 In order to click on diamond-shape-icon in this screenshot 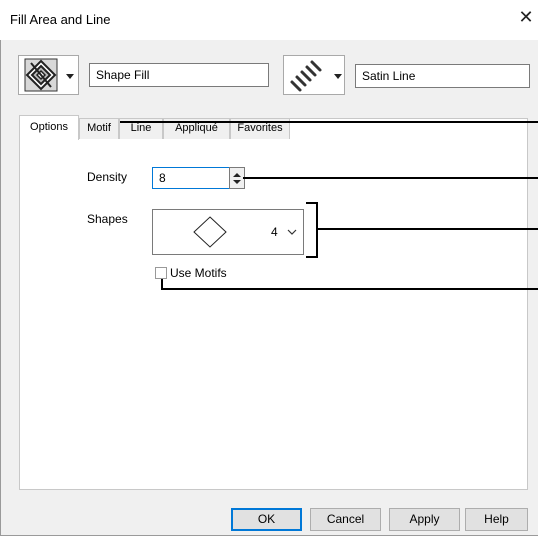, I will do `click(210, 232)`.